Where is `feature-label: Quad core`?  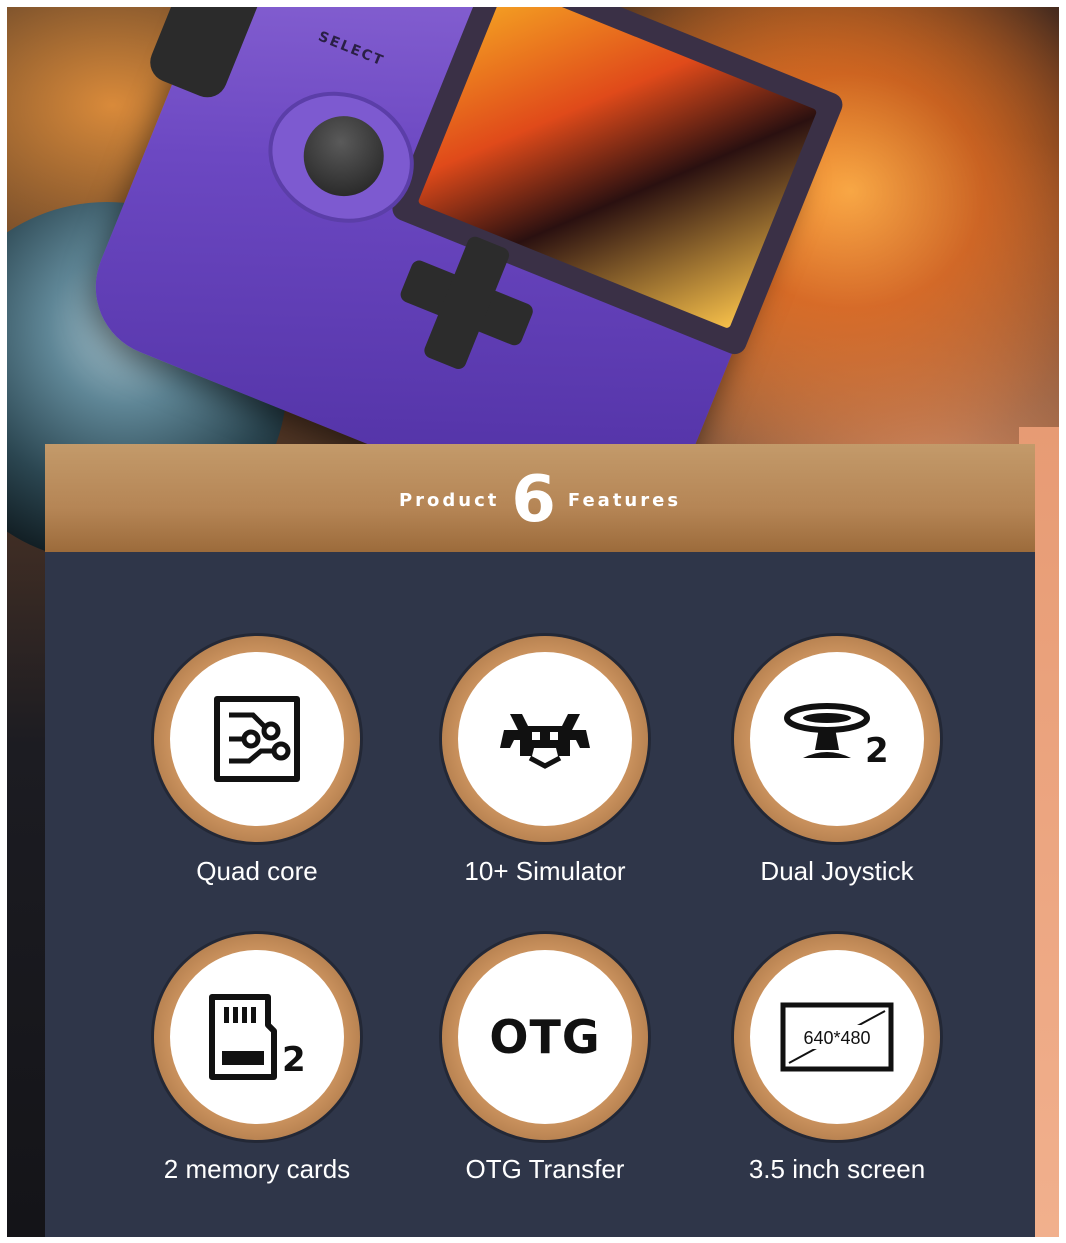 feature-label: Quad core is located at coordinates (257, 871).